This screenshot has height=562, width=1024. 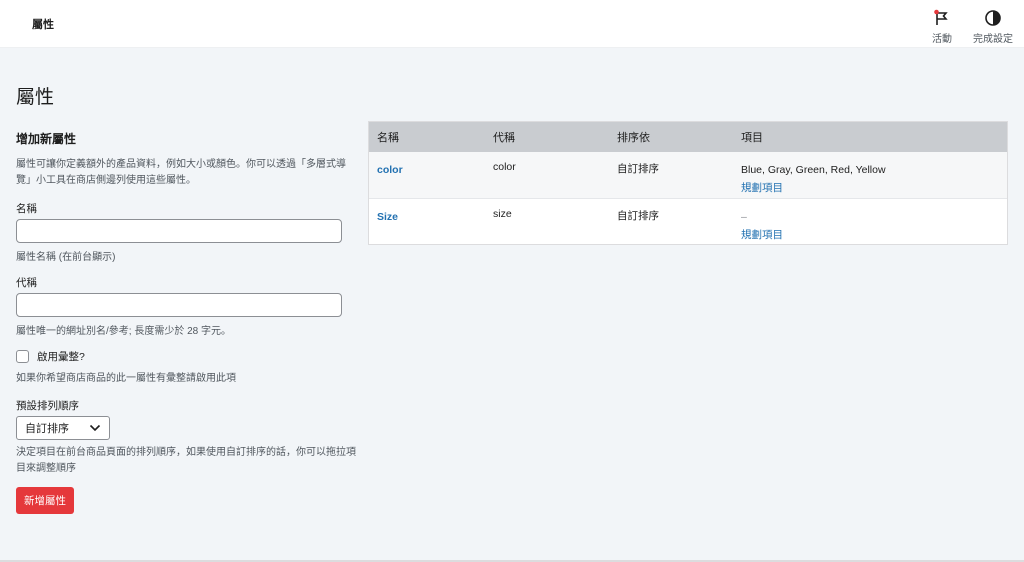 I want to click on name-input, so click(x=179, y=231).